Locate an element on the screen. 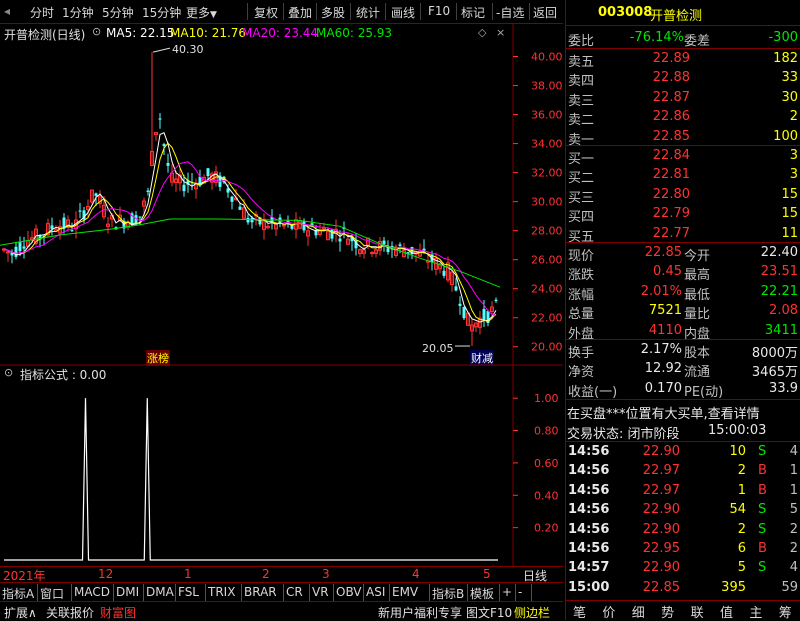 The image size is (800, 621). stat-label: 现价 is located at coordinates (581, 256).